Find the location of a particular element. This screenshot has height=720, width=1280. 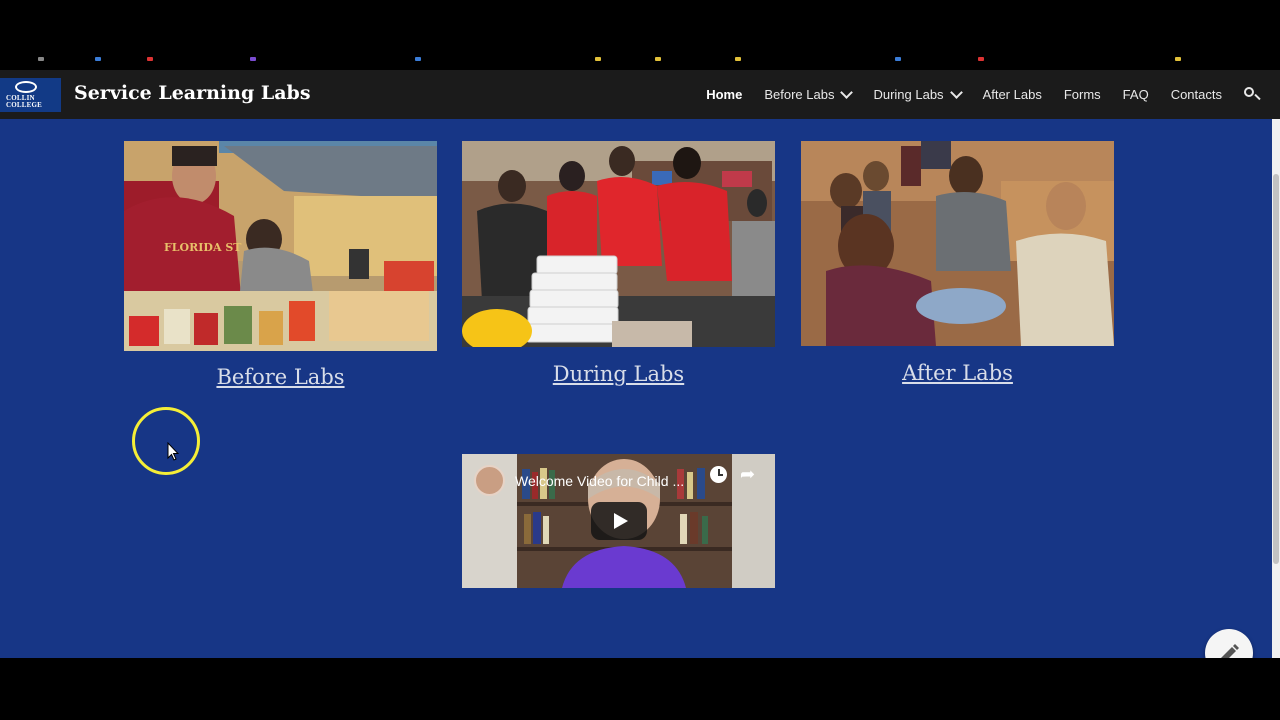

during-labs-image is located at coordinates (618, 244).